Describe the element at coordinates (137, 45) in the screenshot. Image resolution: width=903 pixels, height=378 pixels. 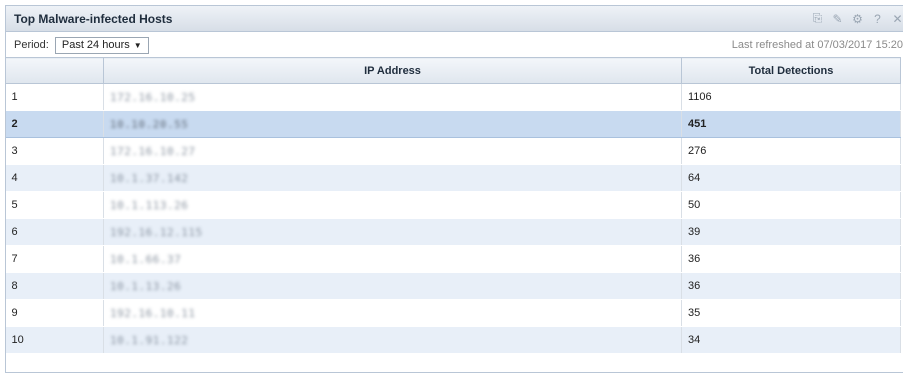
I see `dropdown-arrow-icon: ▼` at that location.